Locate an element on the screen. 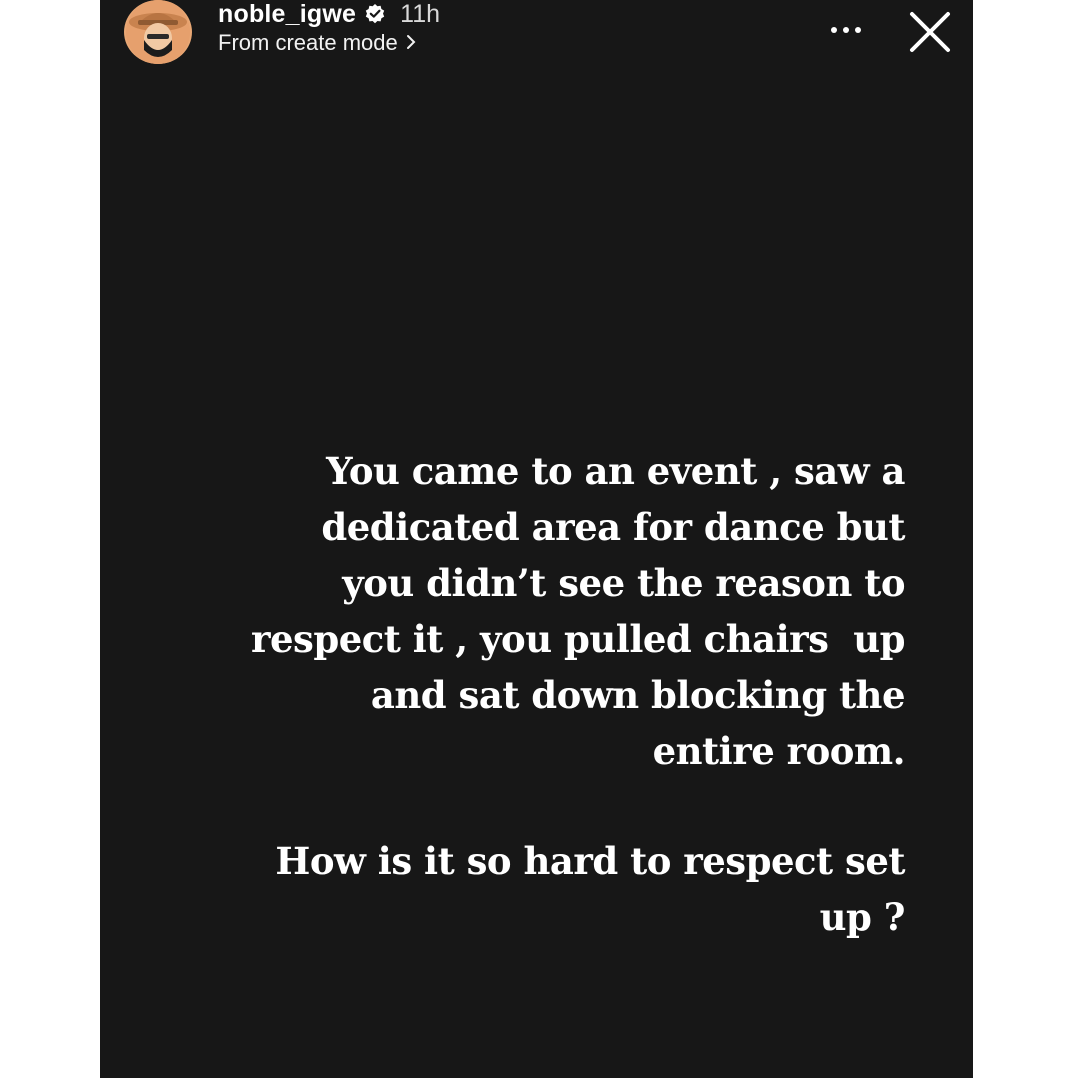 The width and height of the screenshot is (1080, 1079). story-text-line: respect it , you pulled chairs up is located at coordinates (578, 639).